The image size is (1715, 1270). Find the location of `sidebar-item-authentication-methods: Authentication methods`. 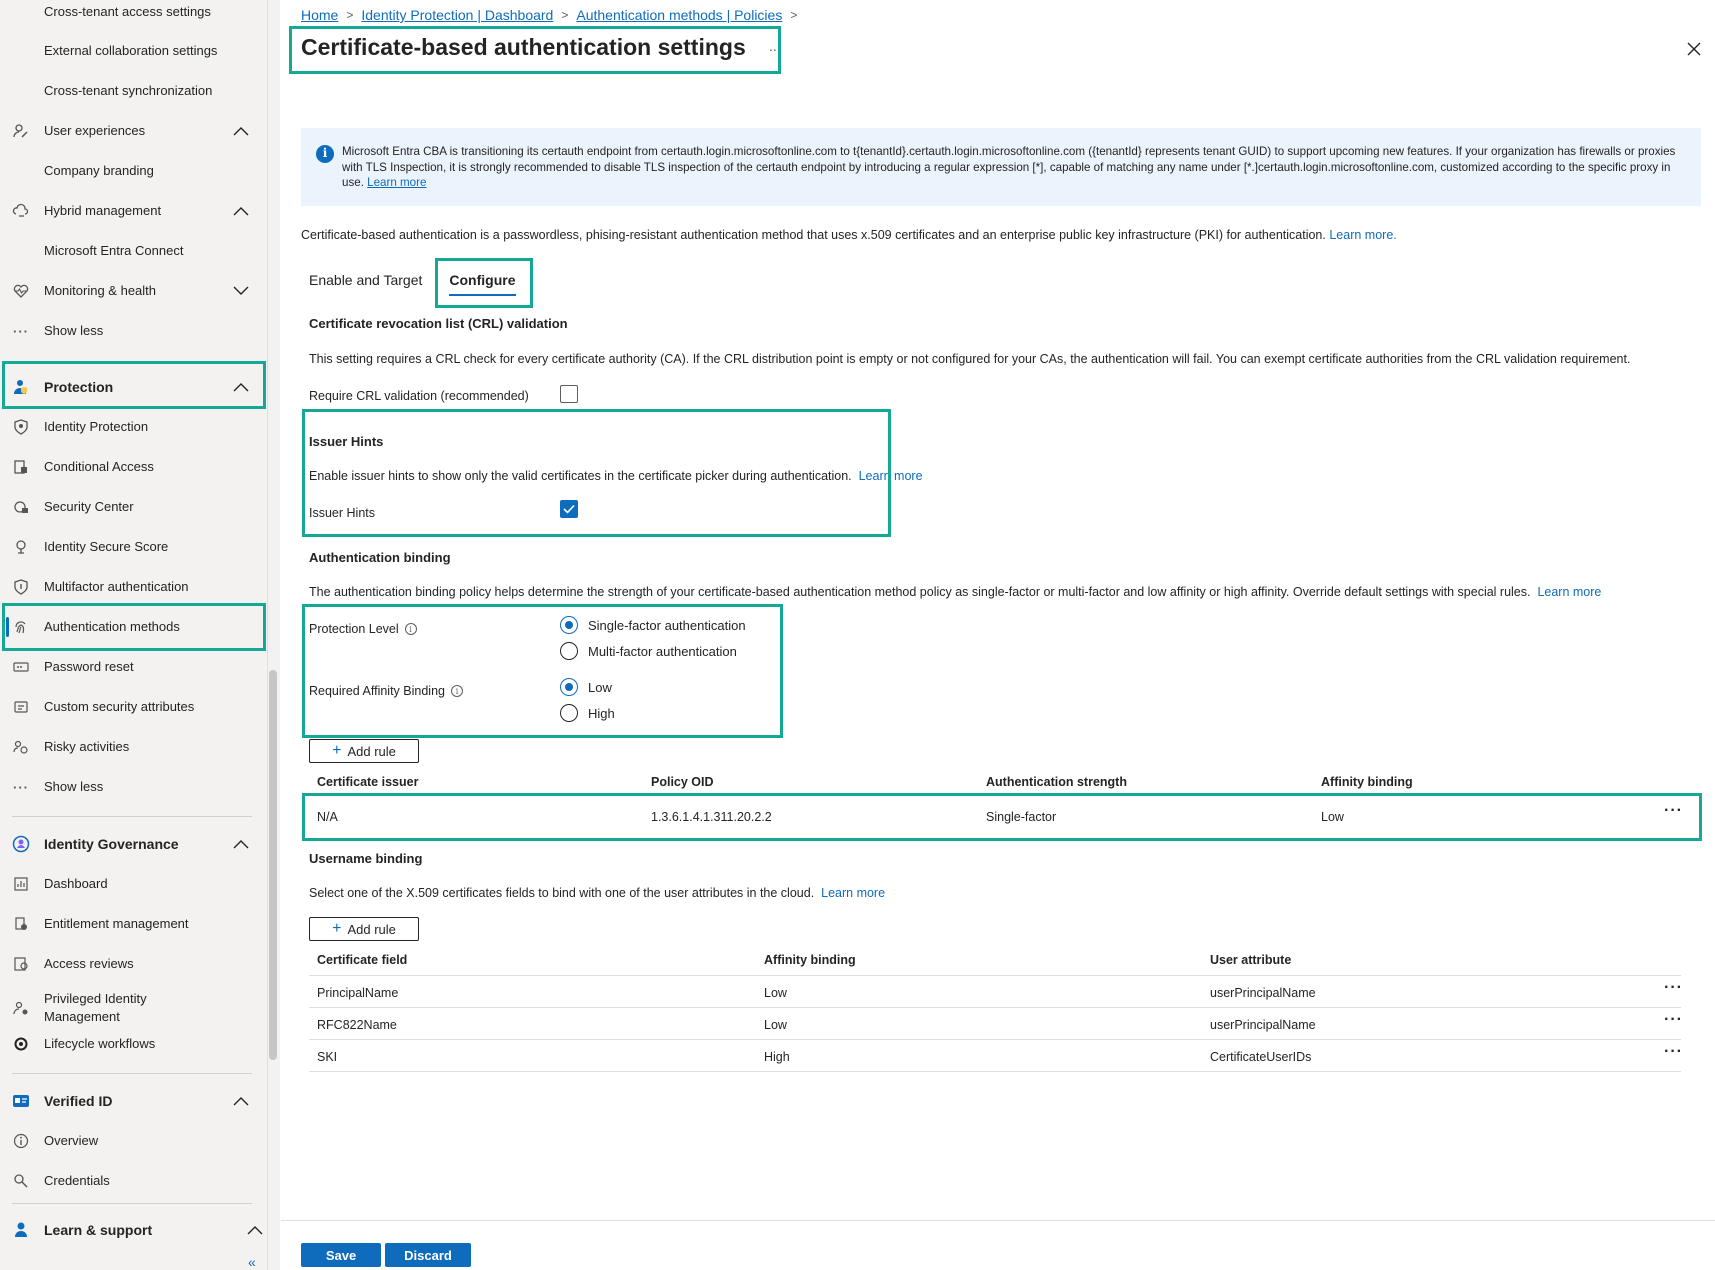

sidebar-item-authentication-methods: Authentication methods is located at coordinates (132, 627).